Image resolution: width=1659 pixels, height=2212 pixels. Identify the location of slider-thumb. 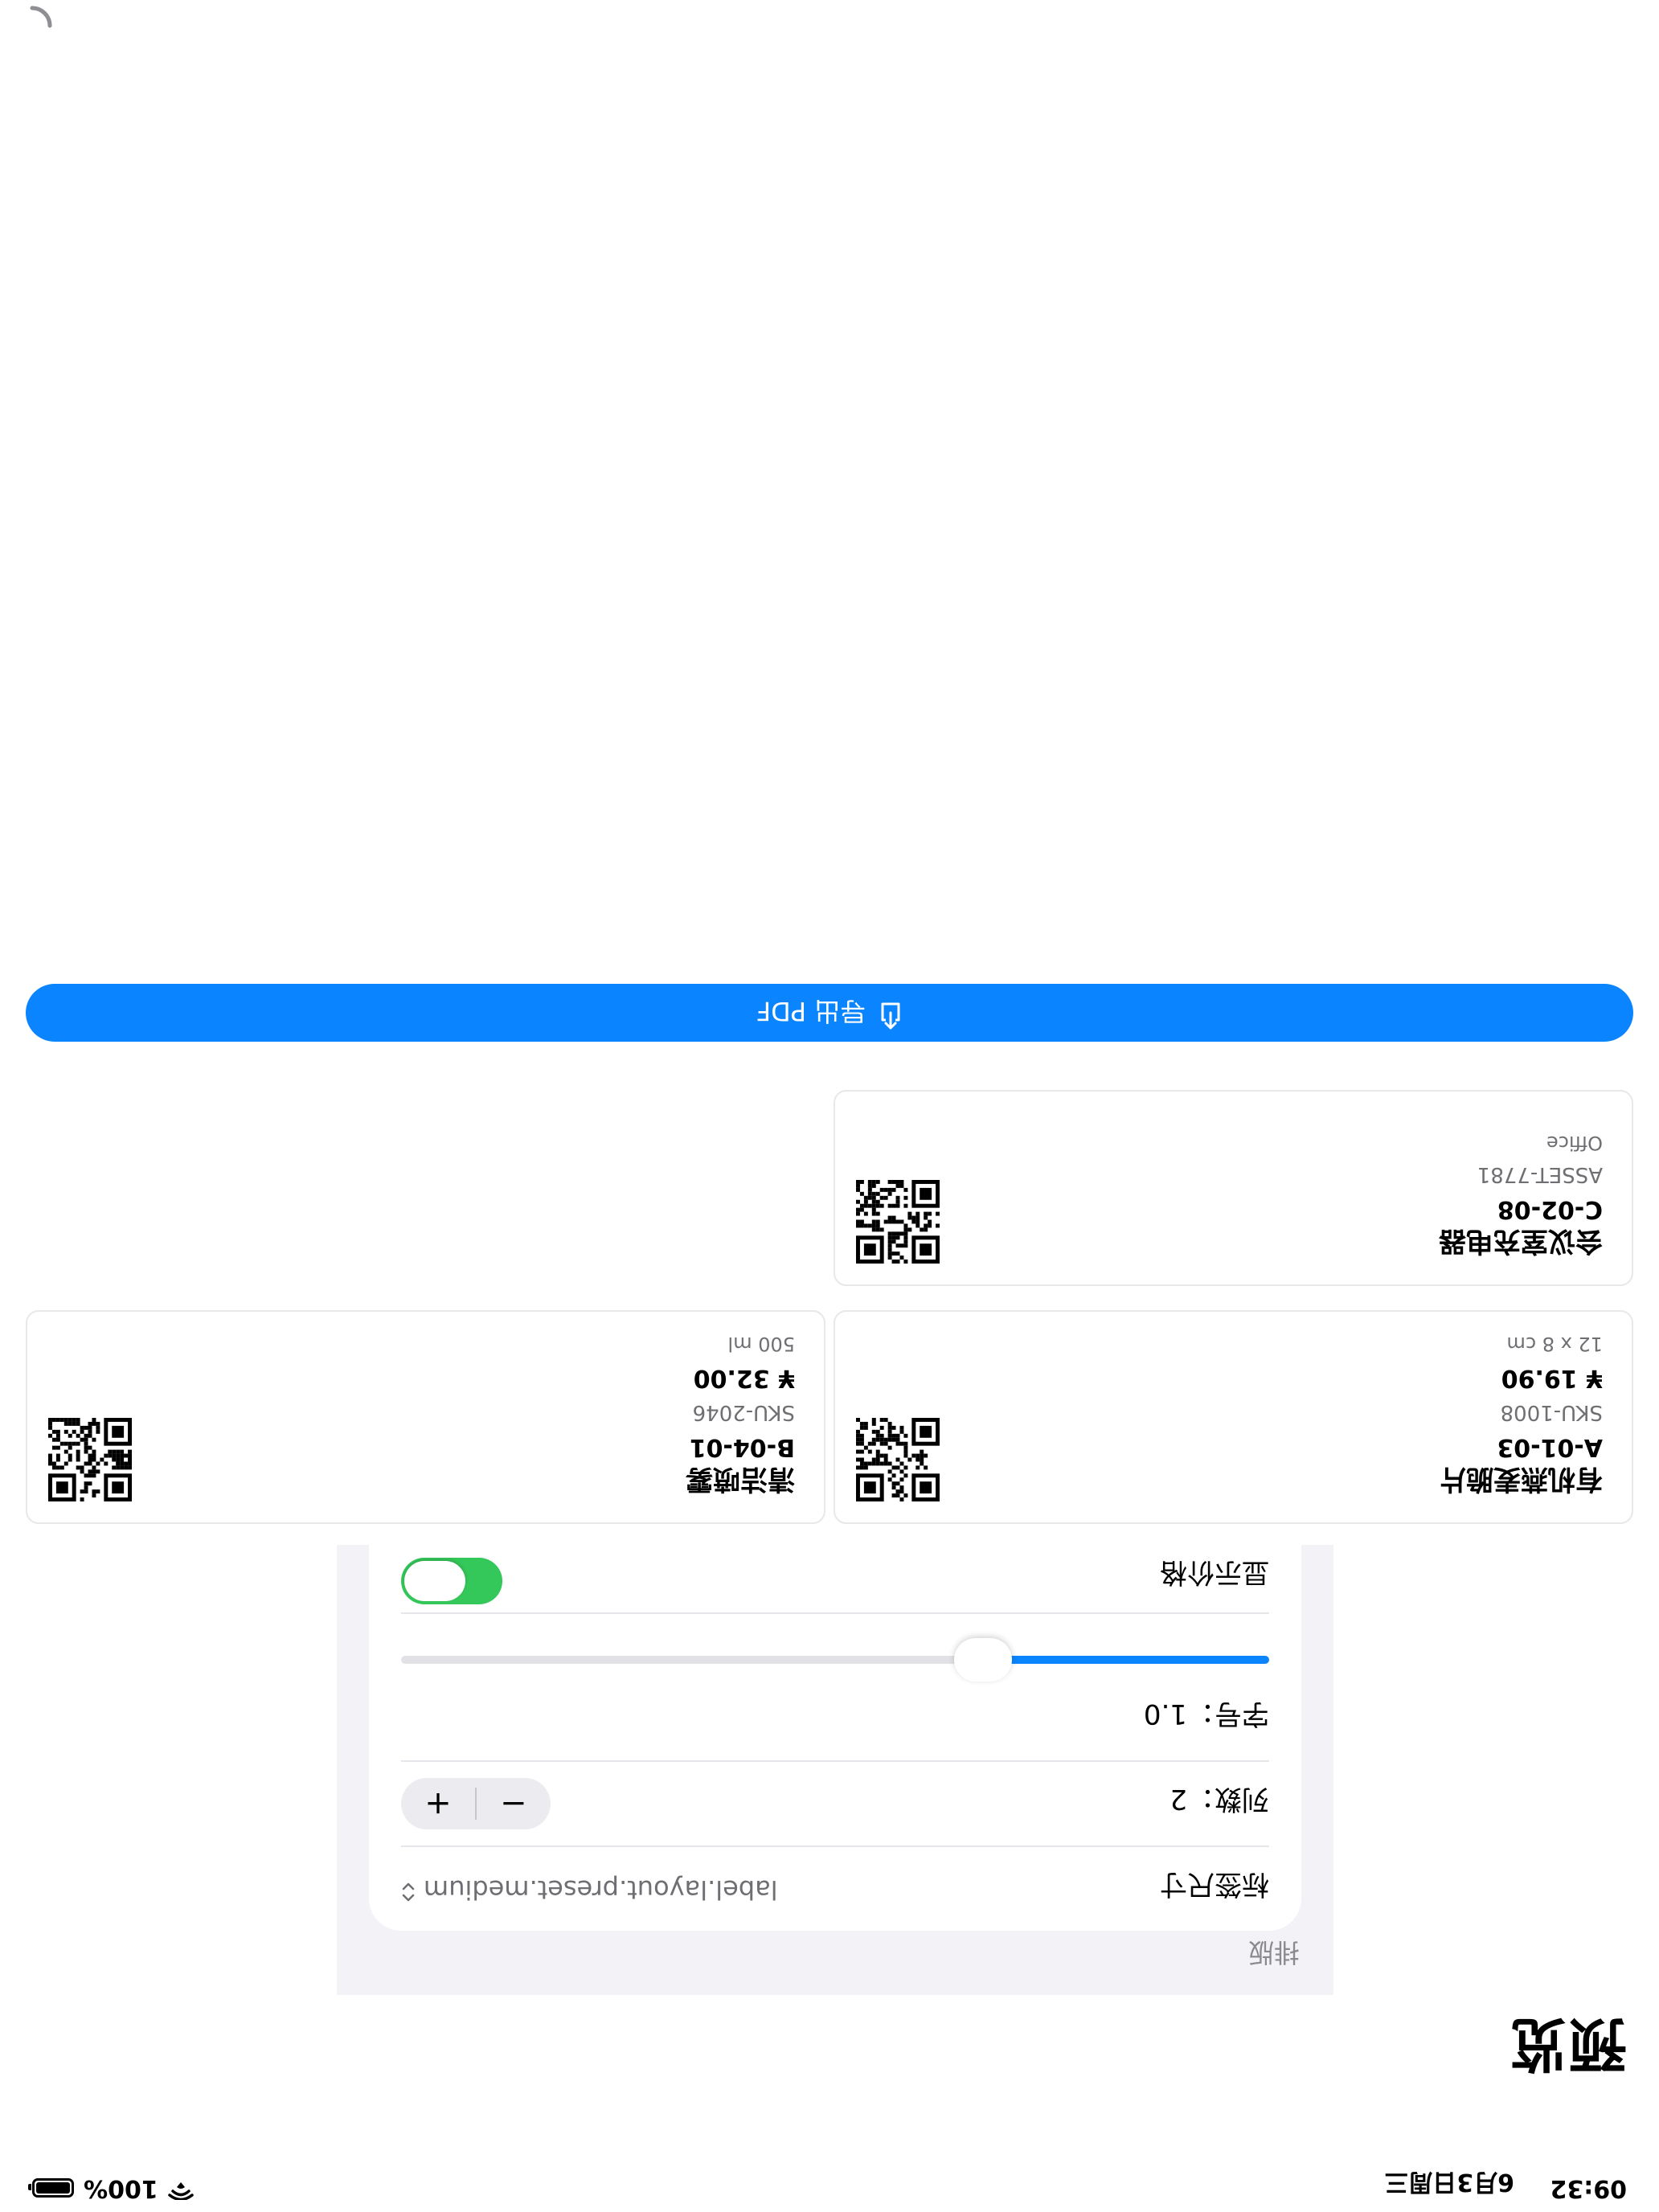
(982, 1660).